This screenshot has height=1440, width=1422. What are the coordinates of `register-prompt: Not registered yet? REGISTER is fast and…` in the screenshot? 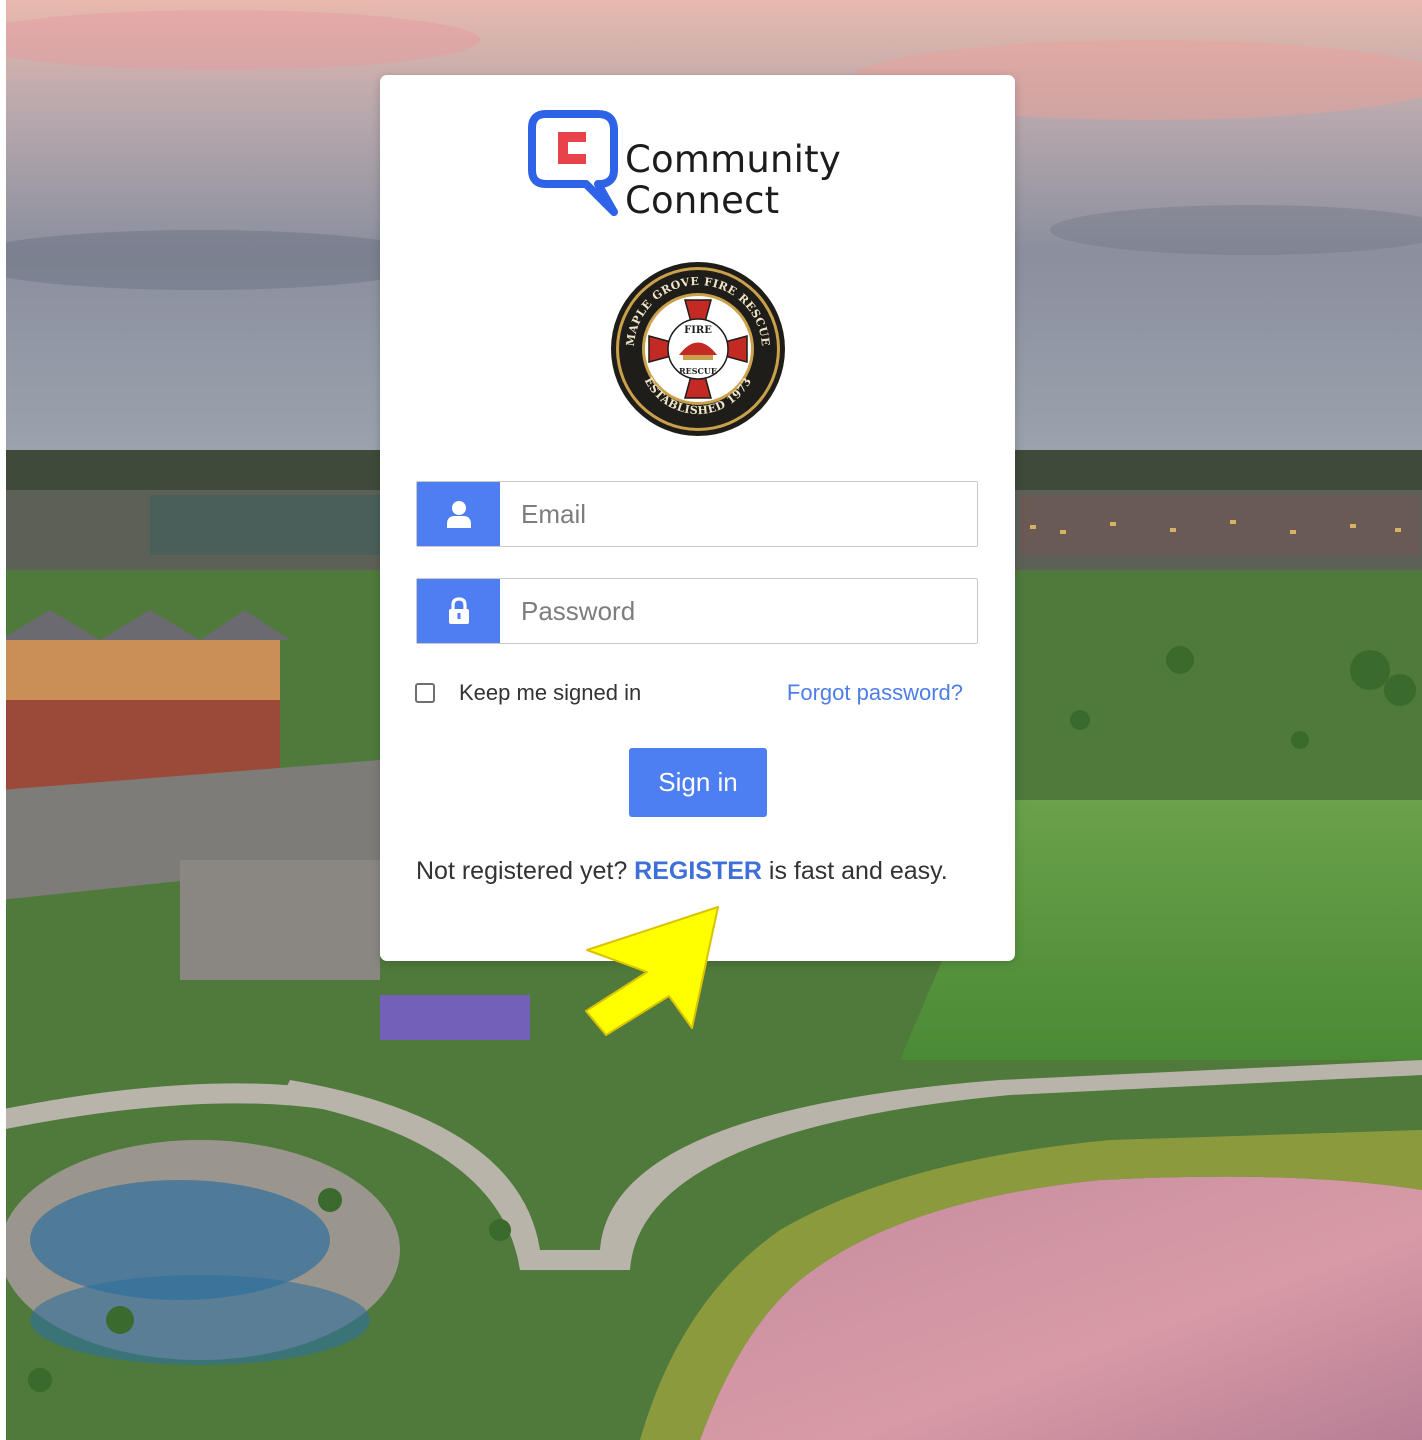 It's located at (682, 871).